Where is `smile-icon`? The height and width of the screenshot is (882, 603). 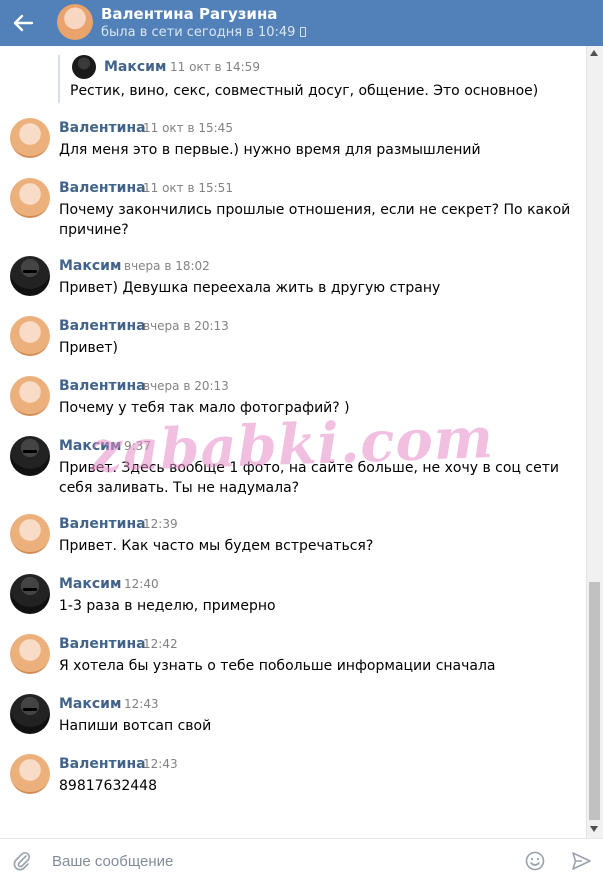
smile-icon is located at coordinates (535, 861).